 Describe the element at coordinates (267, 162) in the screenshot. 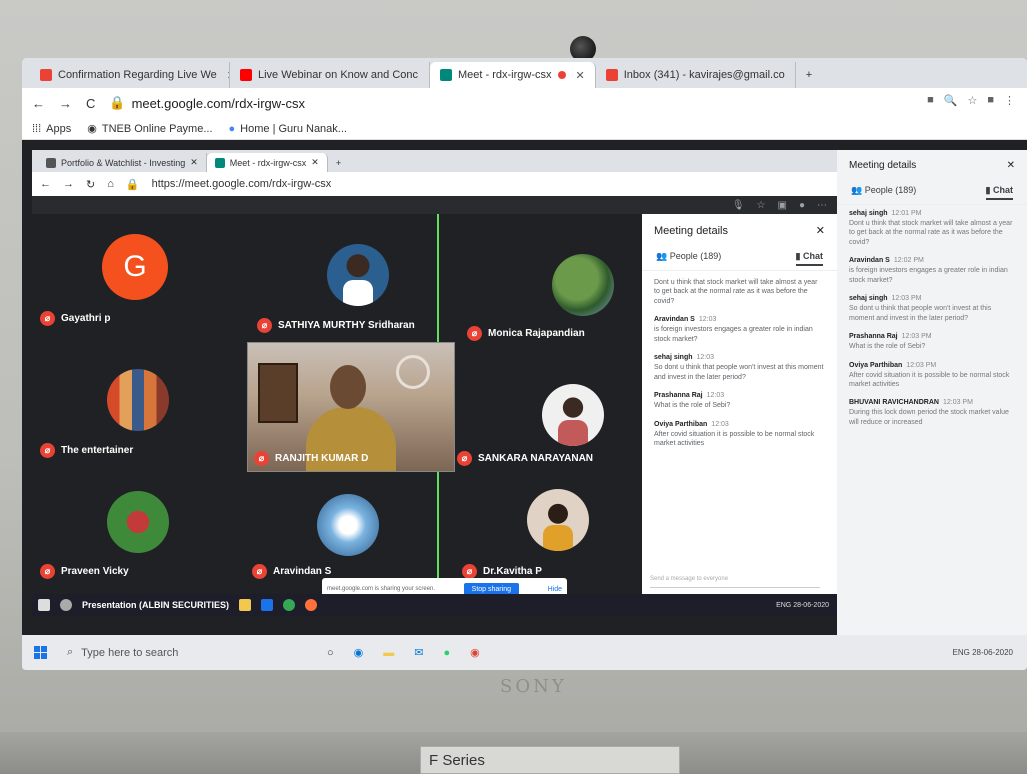

I see `inner-tab-meet: Meet - rdx-irgw-csx ✕` at that location.